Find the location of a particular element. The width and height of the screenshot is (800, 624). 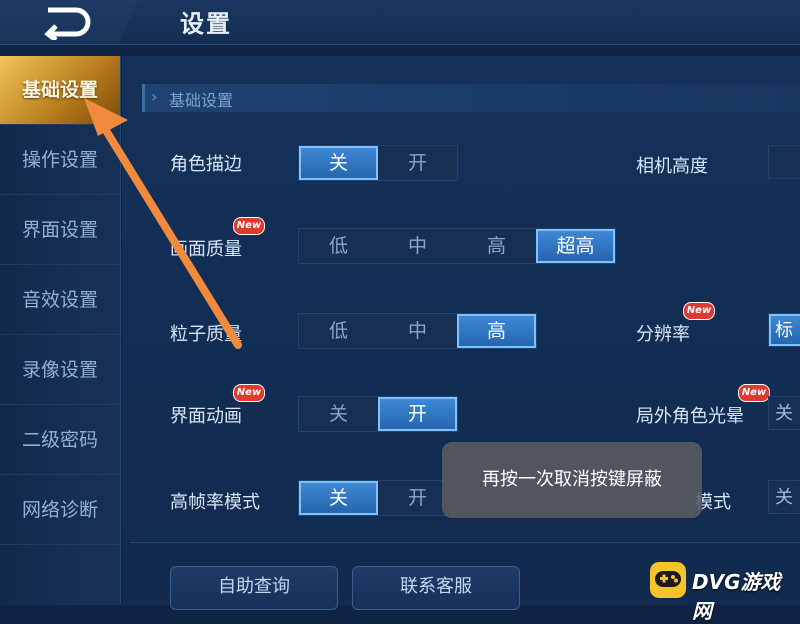

ui-animation-toggle: 关 开 is located at coordinates (378, 414).